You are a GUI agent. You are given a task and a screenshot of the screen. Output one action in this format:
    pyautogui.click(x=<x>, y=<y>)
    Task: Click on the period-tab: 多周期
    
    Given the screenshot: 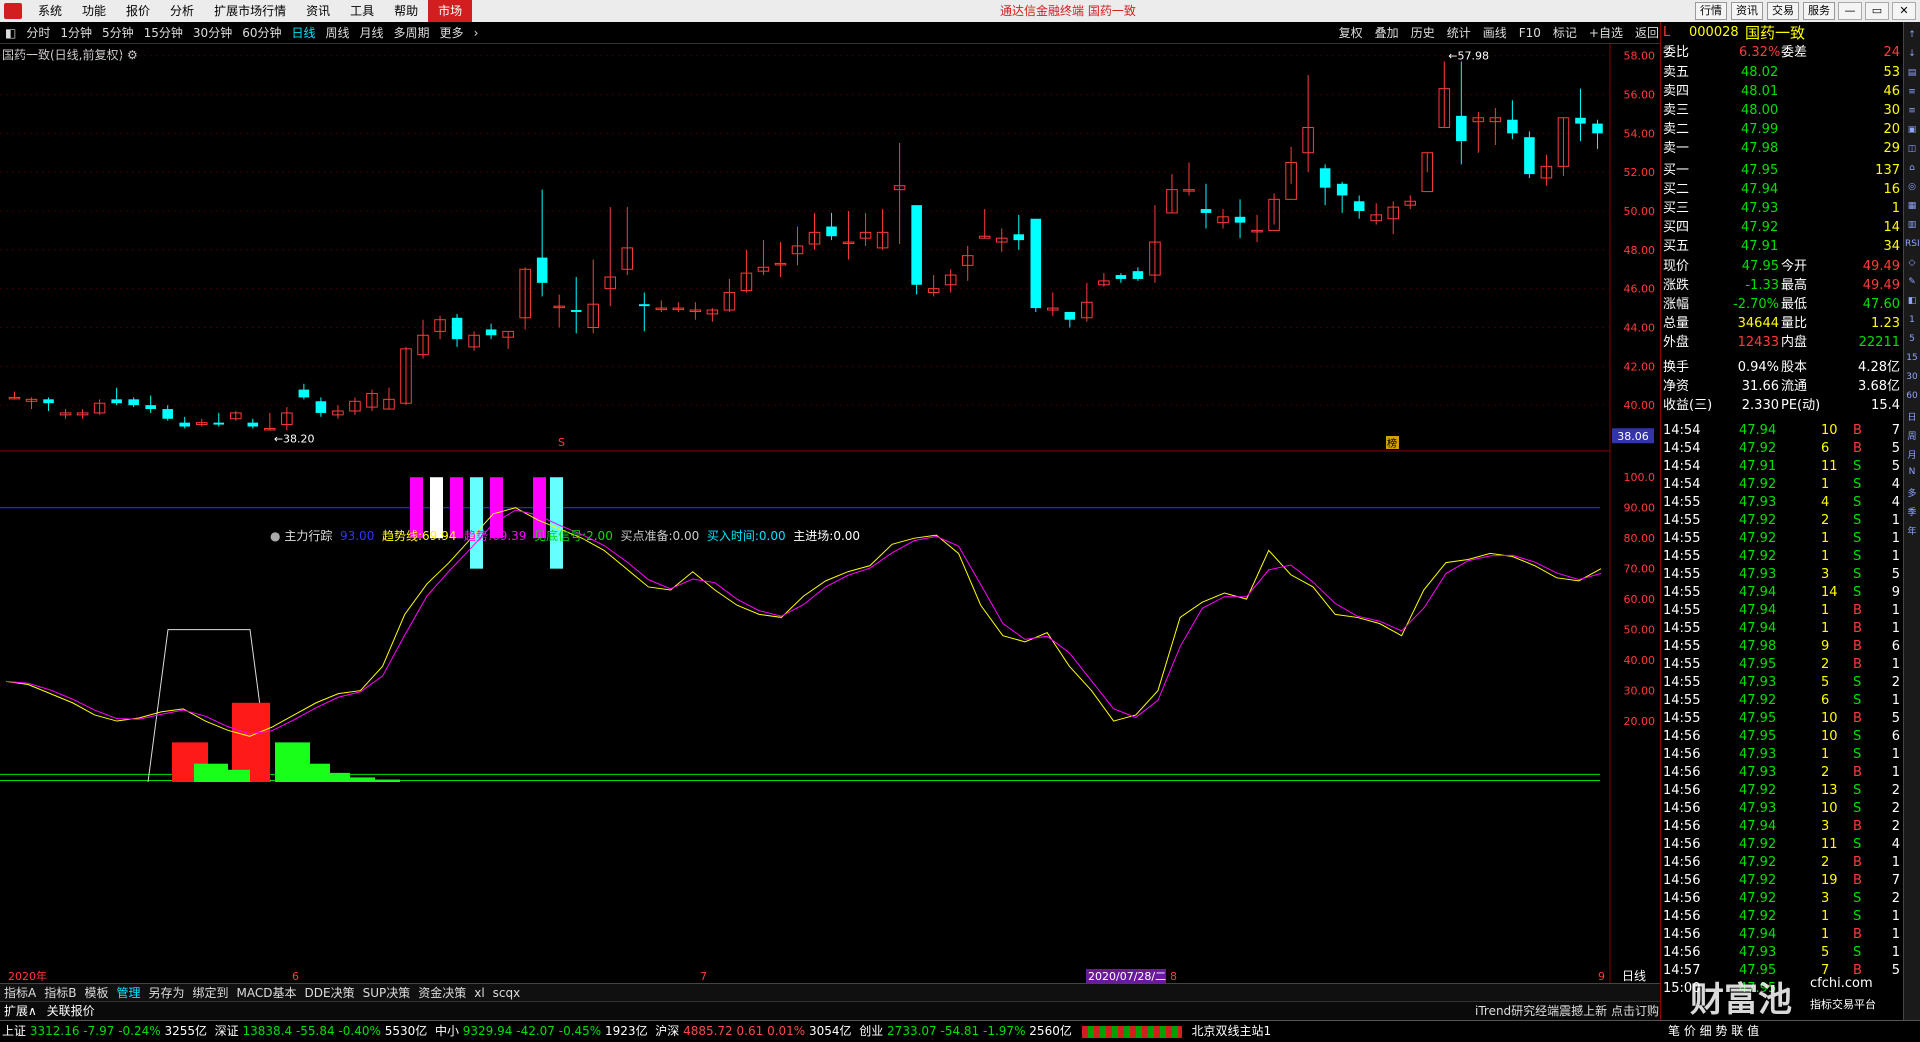 What is the action you would take?
    pyautogui.click(x=412, y=33)
    